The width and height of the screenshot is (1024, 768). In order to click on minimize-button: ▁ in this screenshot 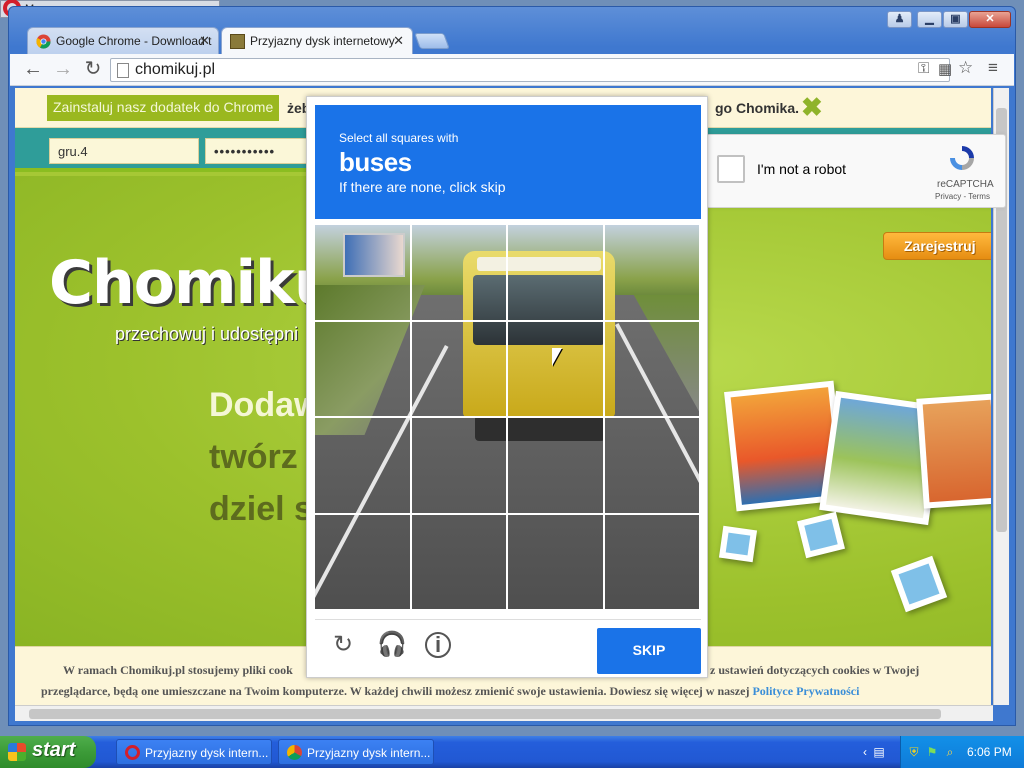, I will do `click(929, 19)`.